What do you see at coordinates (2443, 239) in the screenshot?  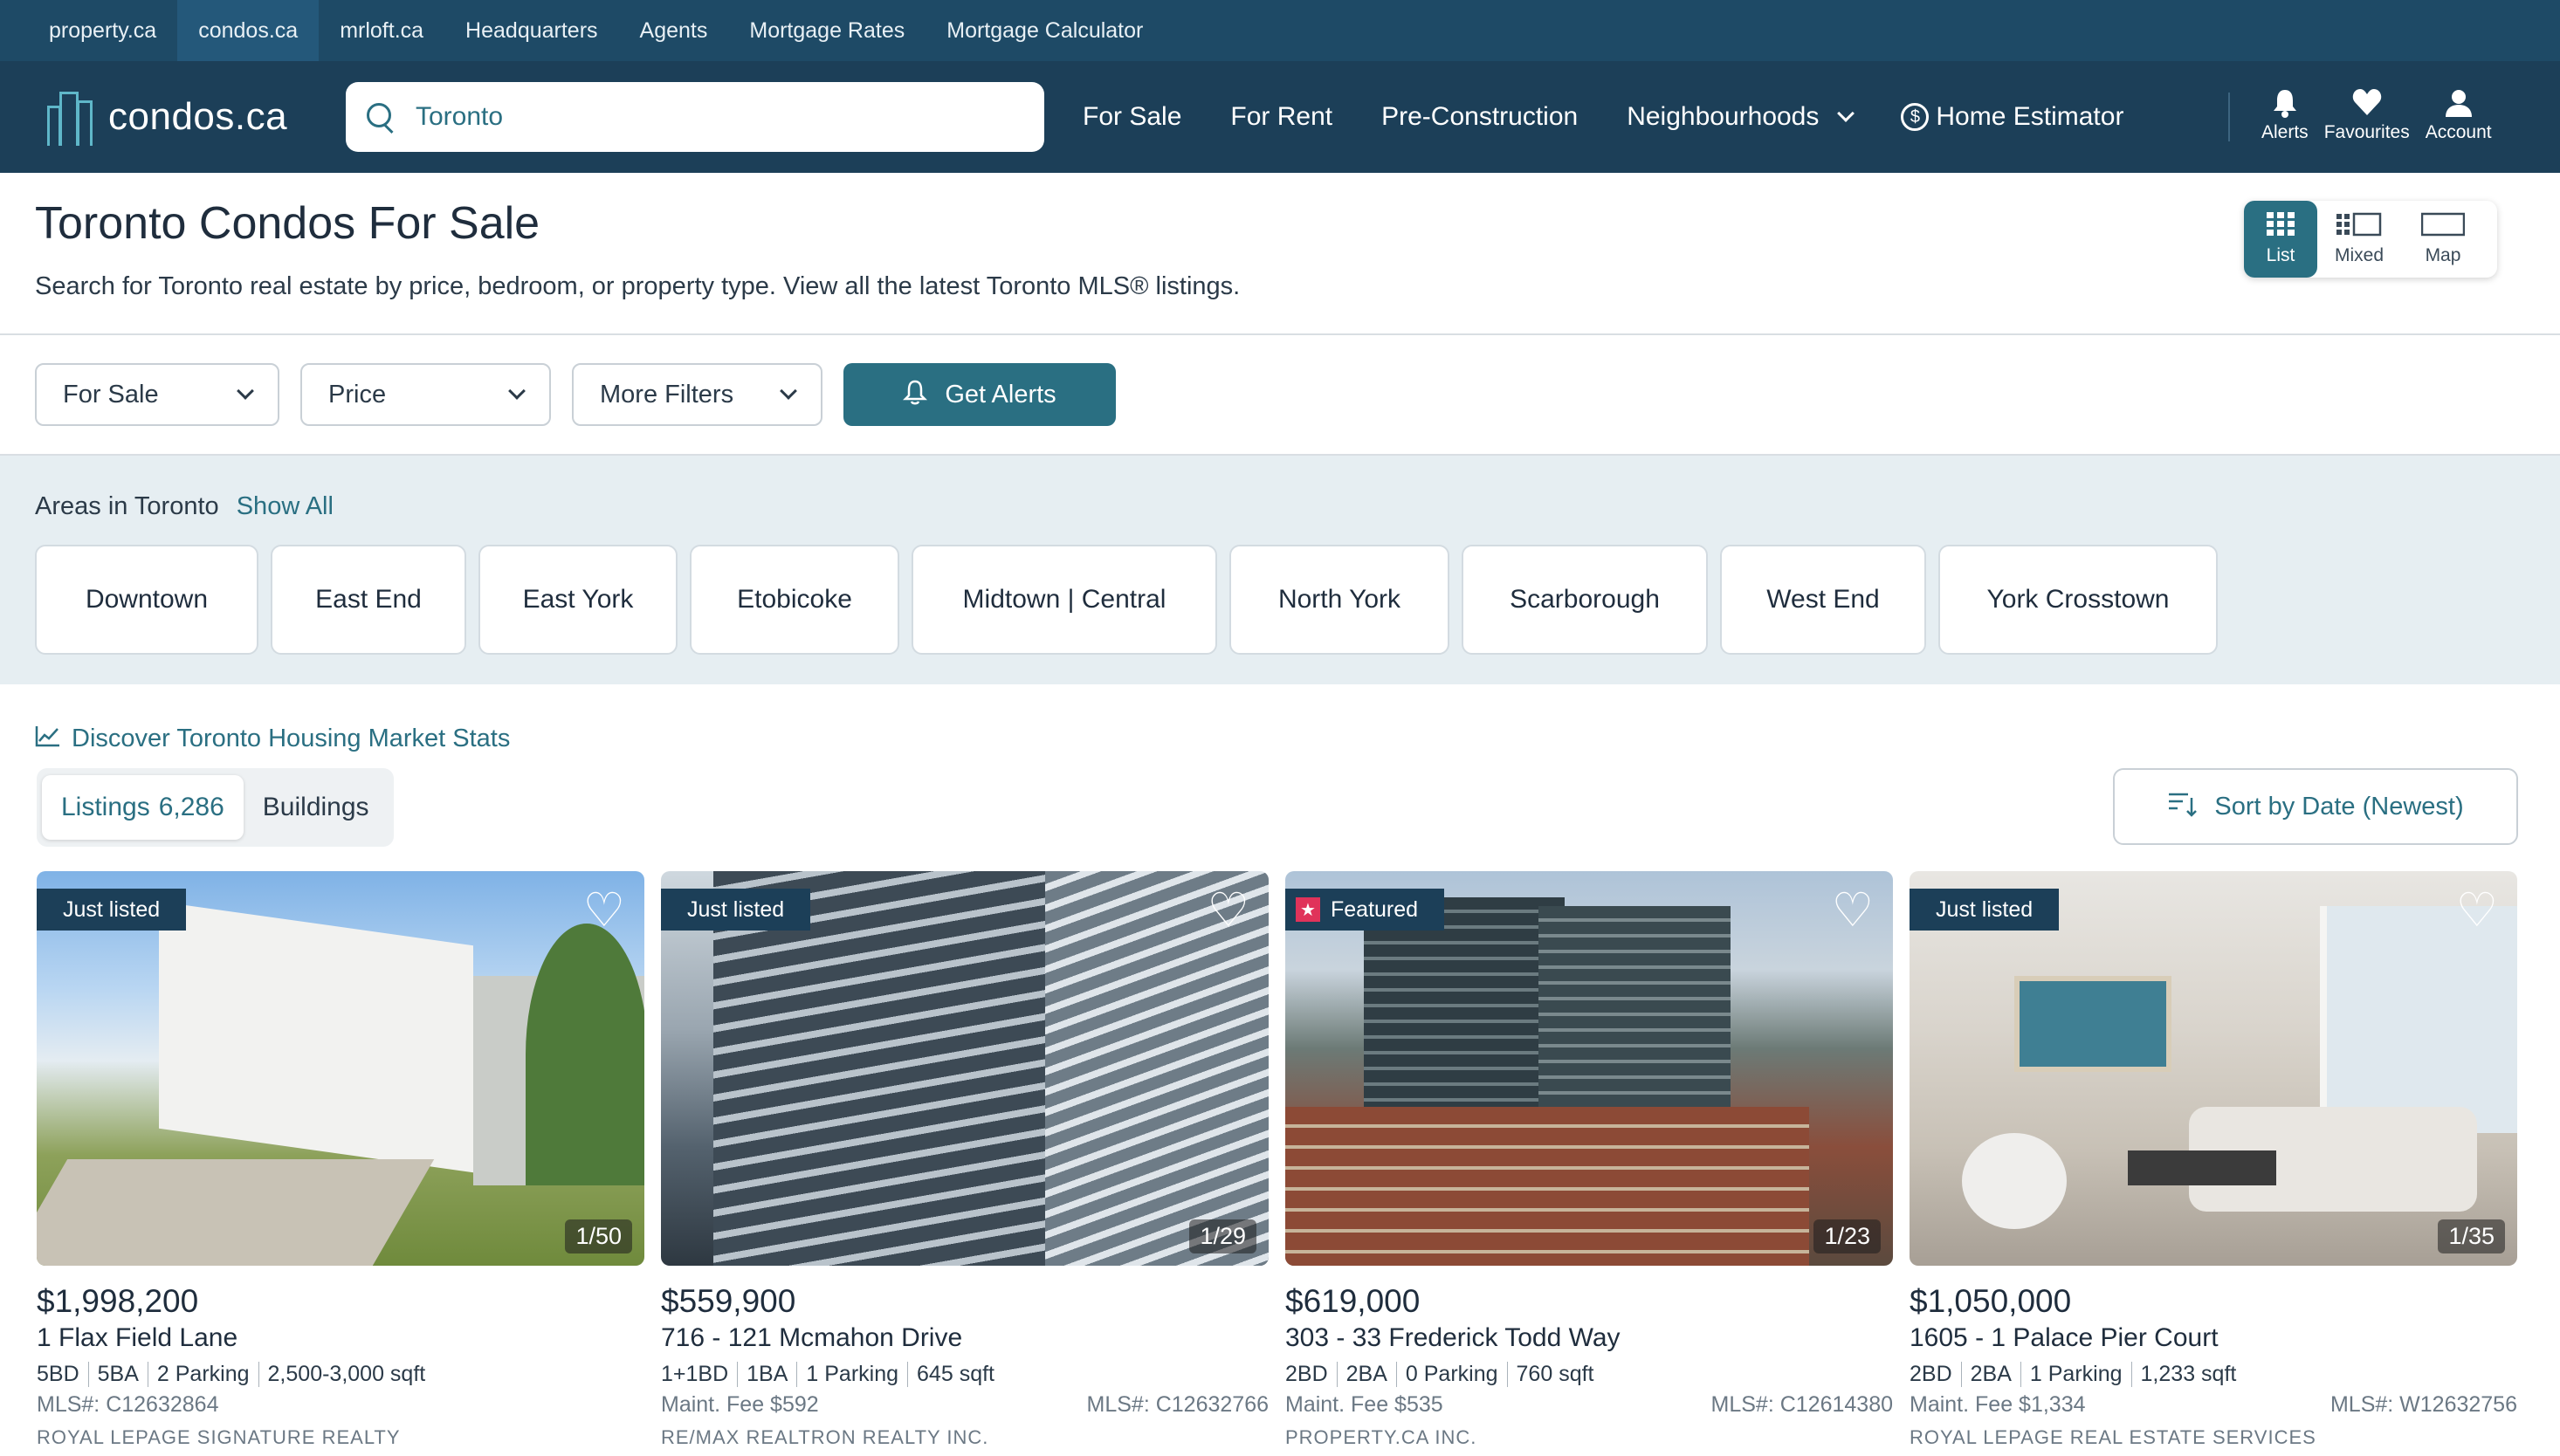 I see `view-map-button: Map` at bounding box center [2443, 239].